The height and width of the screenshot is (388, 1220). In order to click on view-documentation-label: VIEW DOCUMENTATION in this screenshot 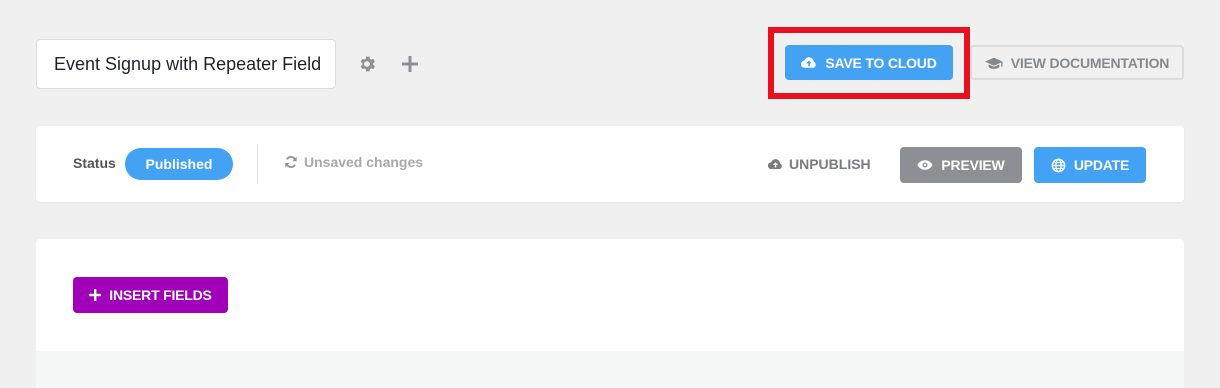, I will do `click(1090, 62)`.